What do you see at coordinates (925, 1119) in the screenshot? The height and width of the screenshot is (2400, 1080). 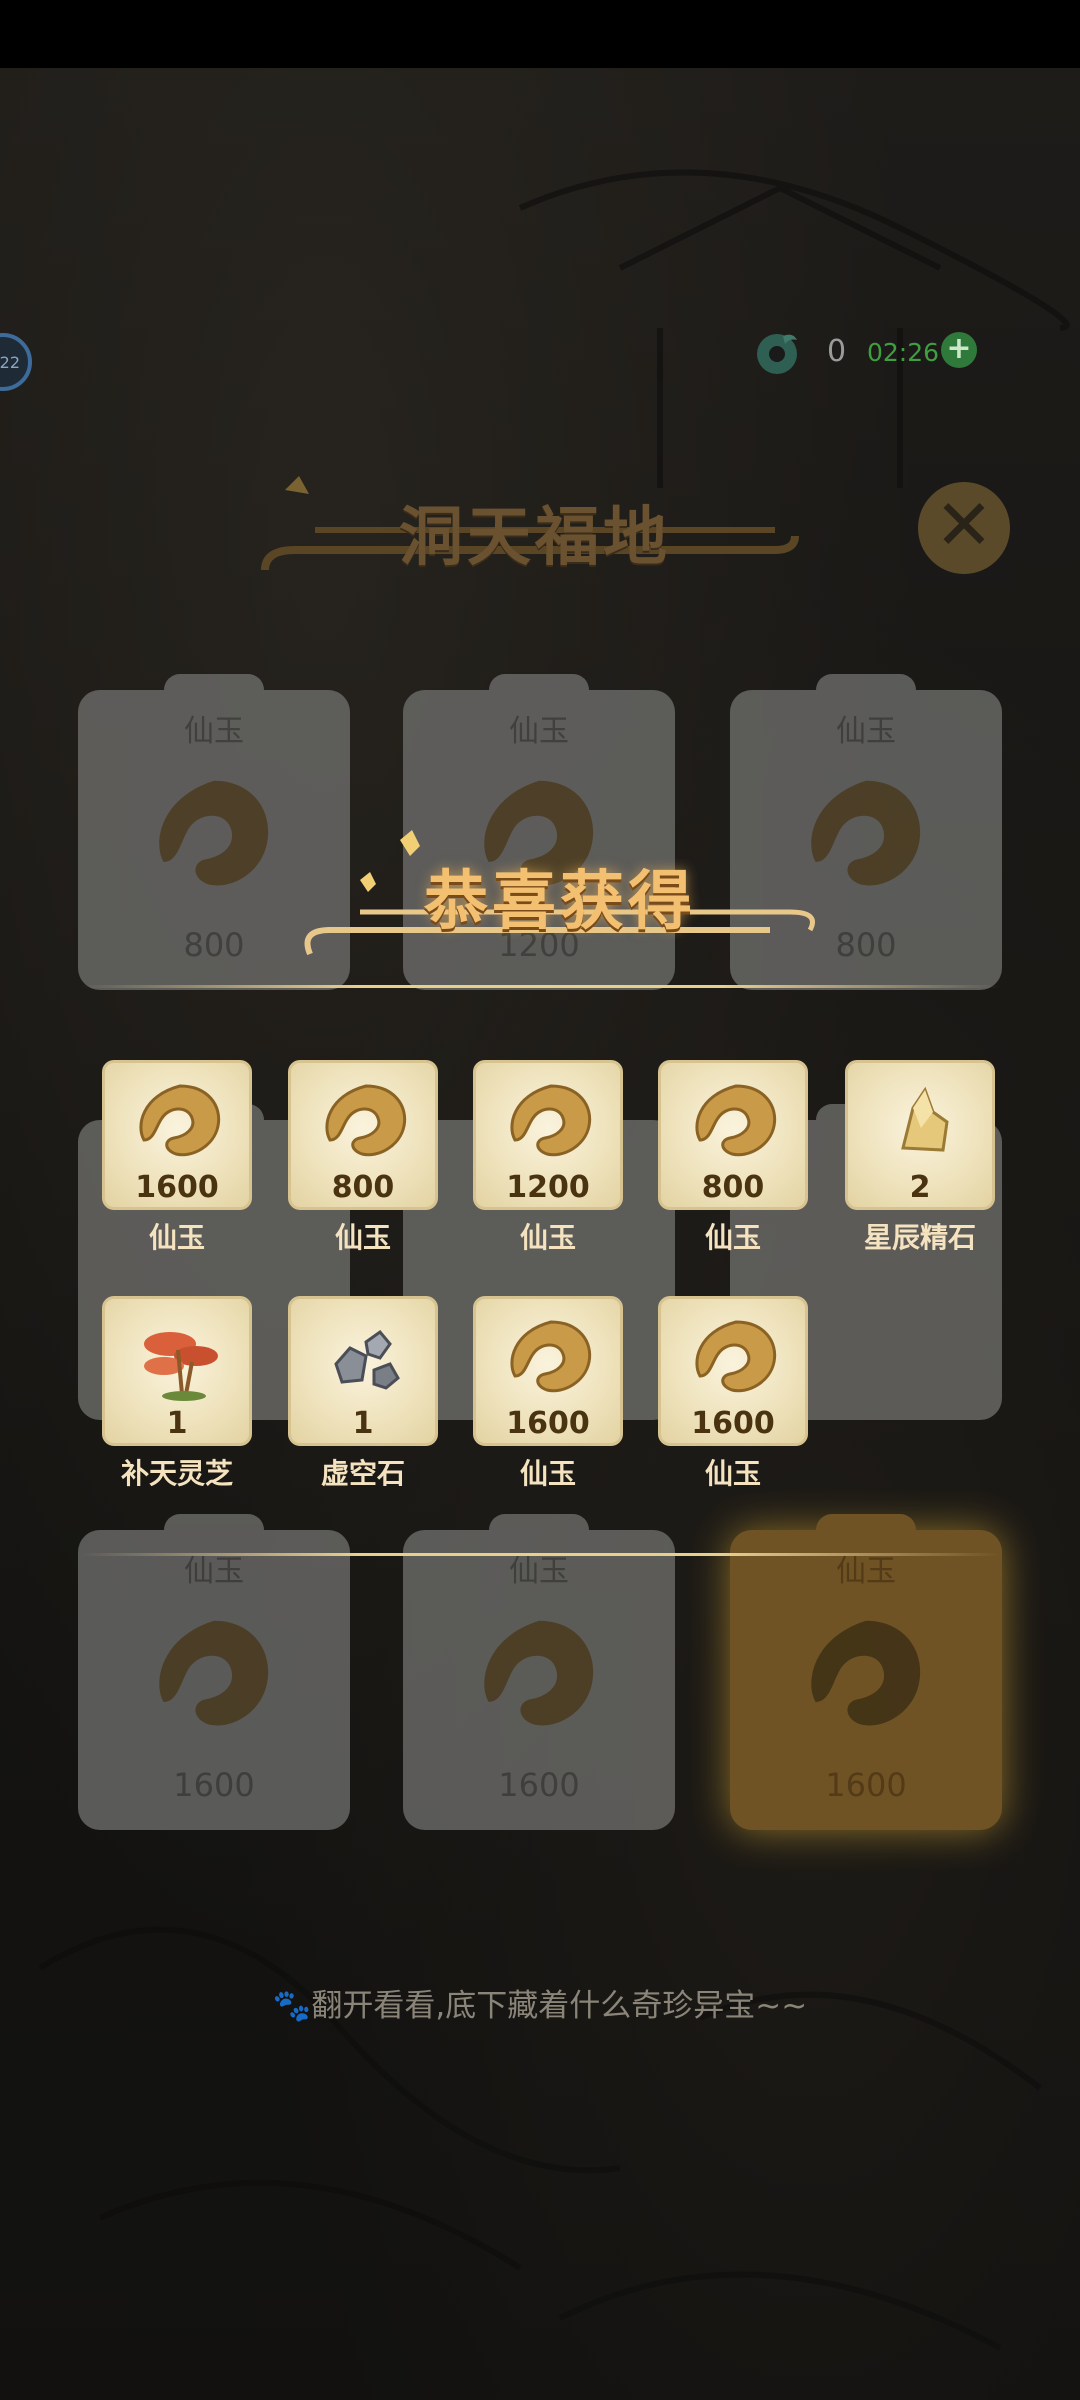 I see `star-crystal-icon` at bounding box center [925, 1119].